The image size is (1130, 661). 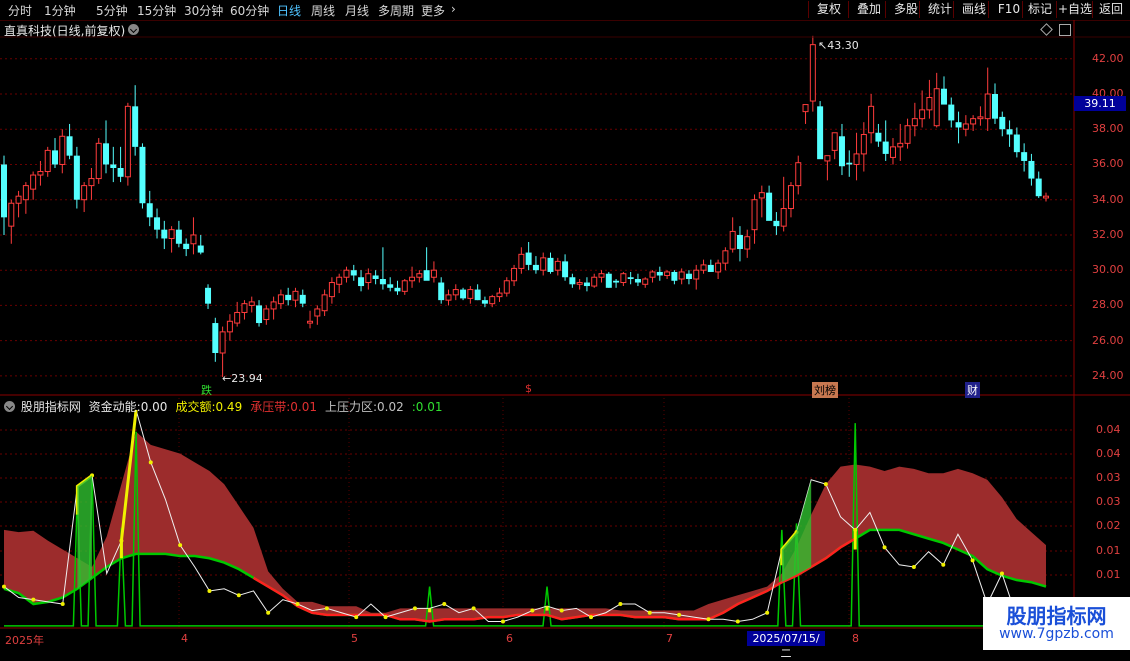 What do you see at coordinates (1108, 199) in the screenshot?
I see `price-tick-label: 34.00` at bounding box center [1108, 199].